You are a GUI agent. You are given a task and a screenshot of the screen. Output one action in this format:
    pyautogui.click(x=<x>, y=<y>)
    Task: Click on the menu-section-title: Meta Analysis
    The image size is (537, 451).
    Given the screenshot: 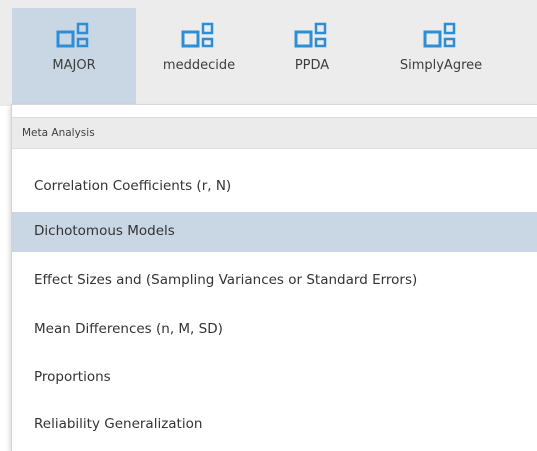 What is the action you would take?
    pyautogui.click(x=58, y=133)
    